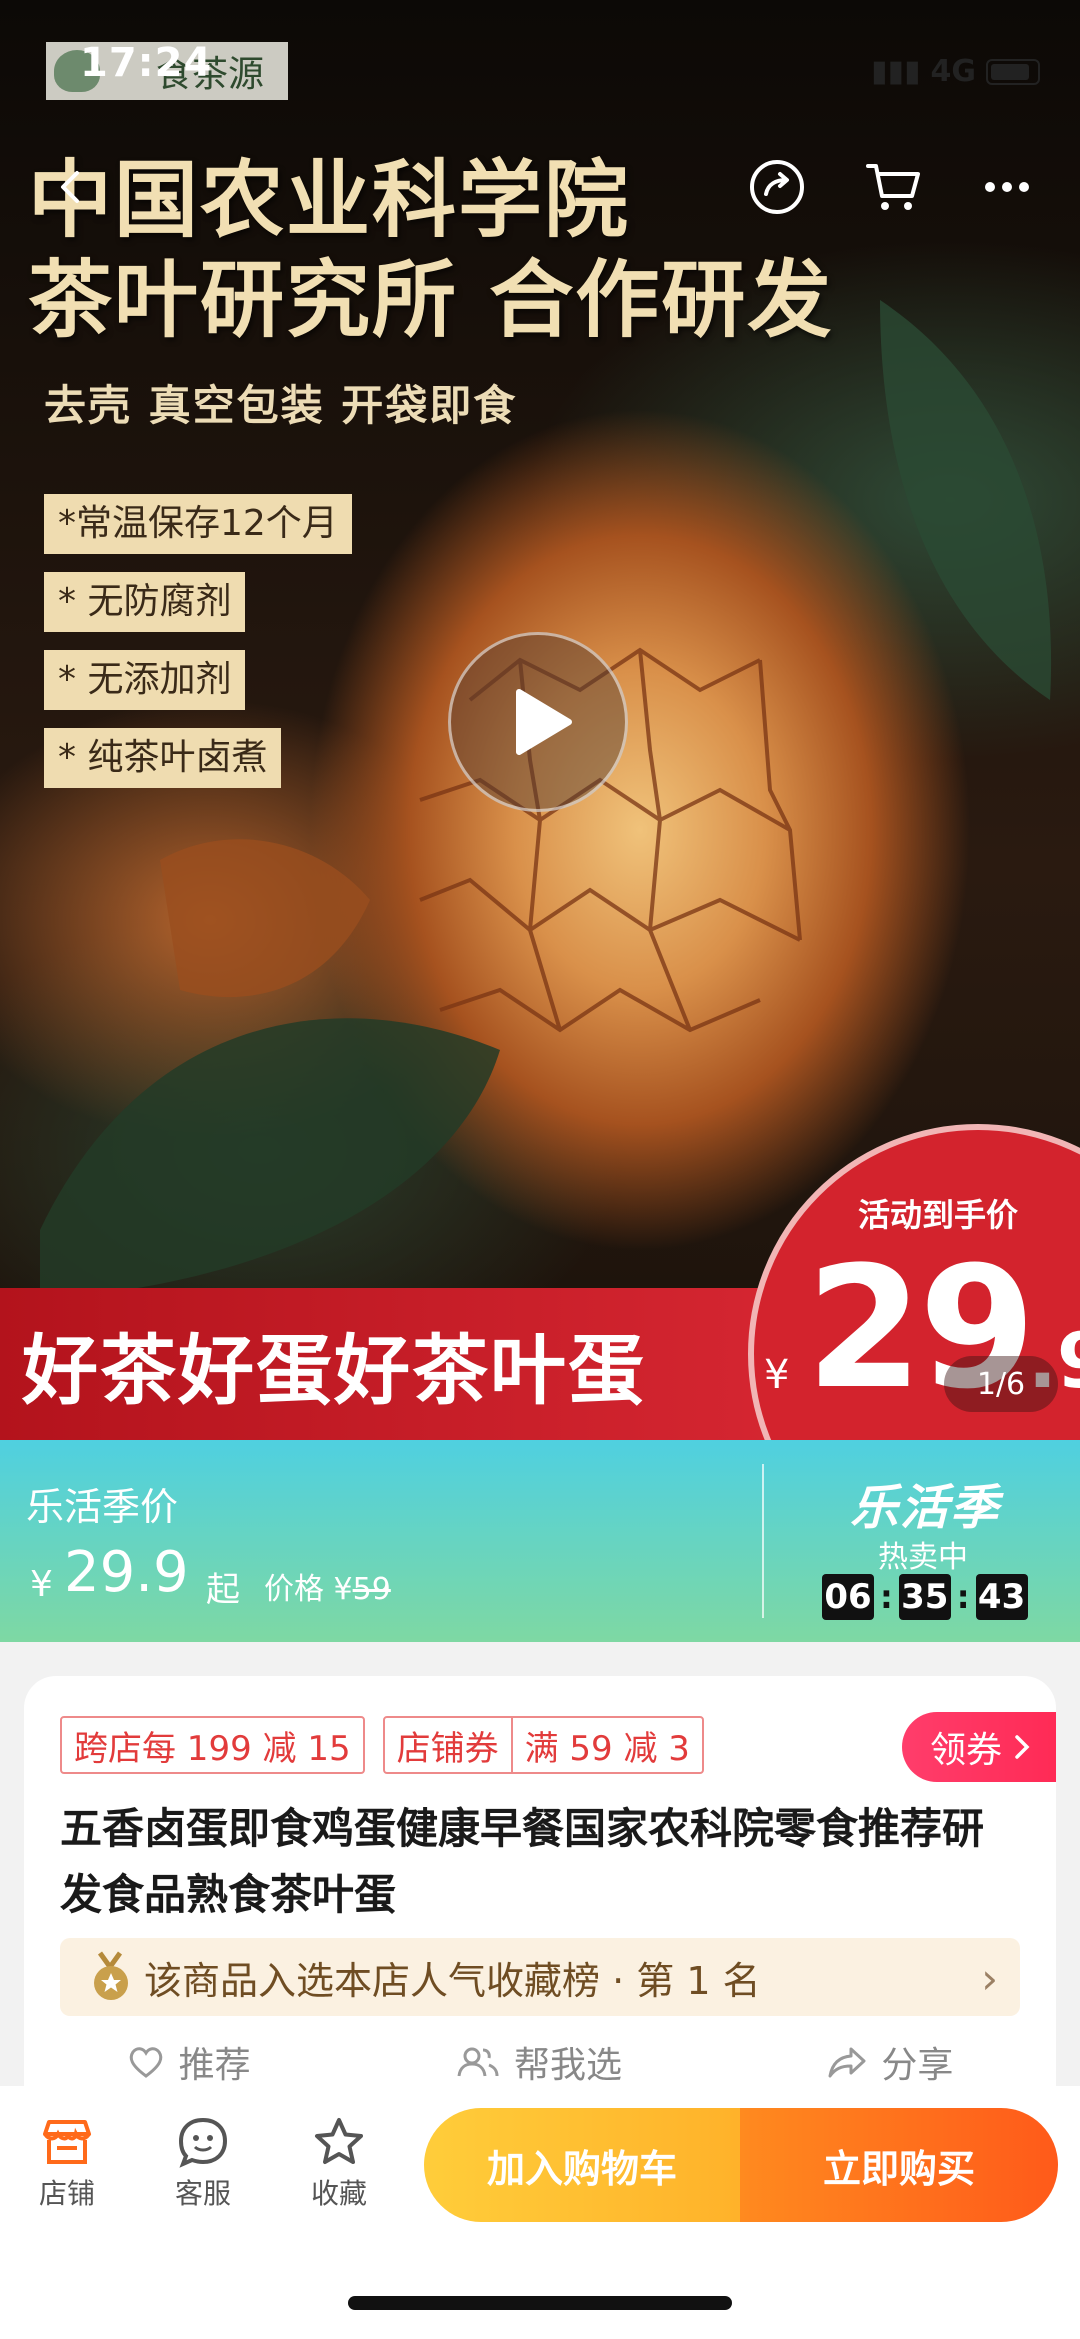  I want to click on back-button, so click(71, 187).